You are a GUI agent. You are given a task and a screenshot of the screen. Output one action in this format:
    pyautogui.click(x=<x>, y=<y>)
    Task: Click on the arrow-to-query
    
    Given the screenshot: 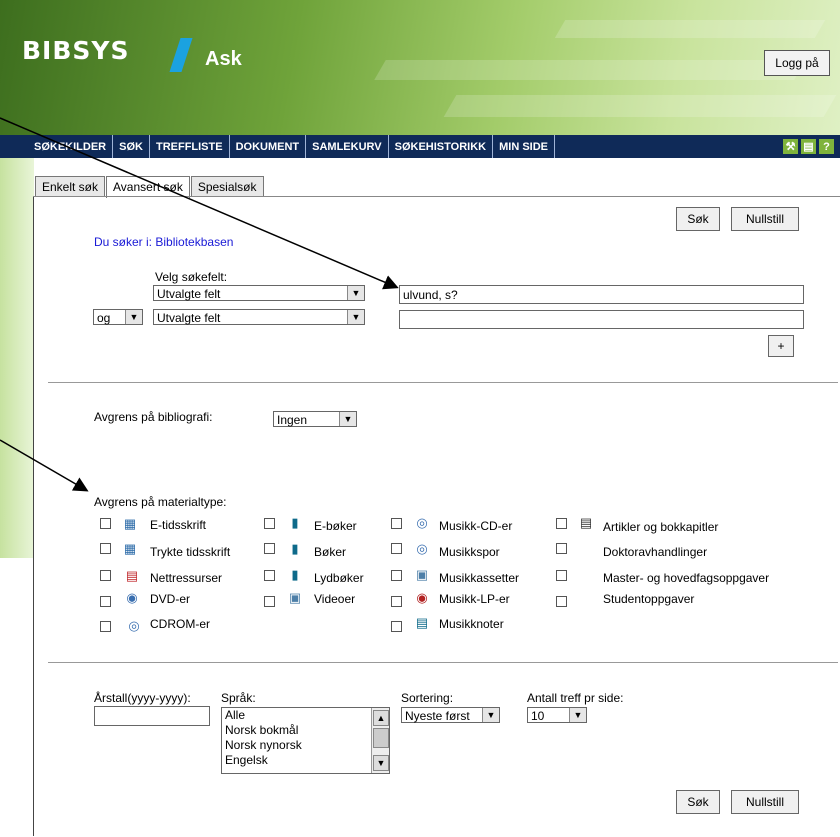 What is the action you would take?
    pyautogui.click(x=199, y=203)
    